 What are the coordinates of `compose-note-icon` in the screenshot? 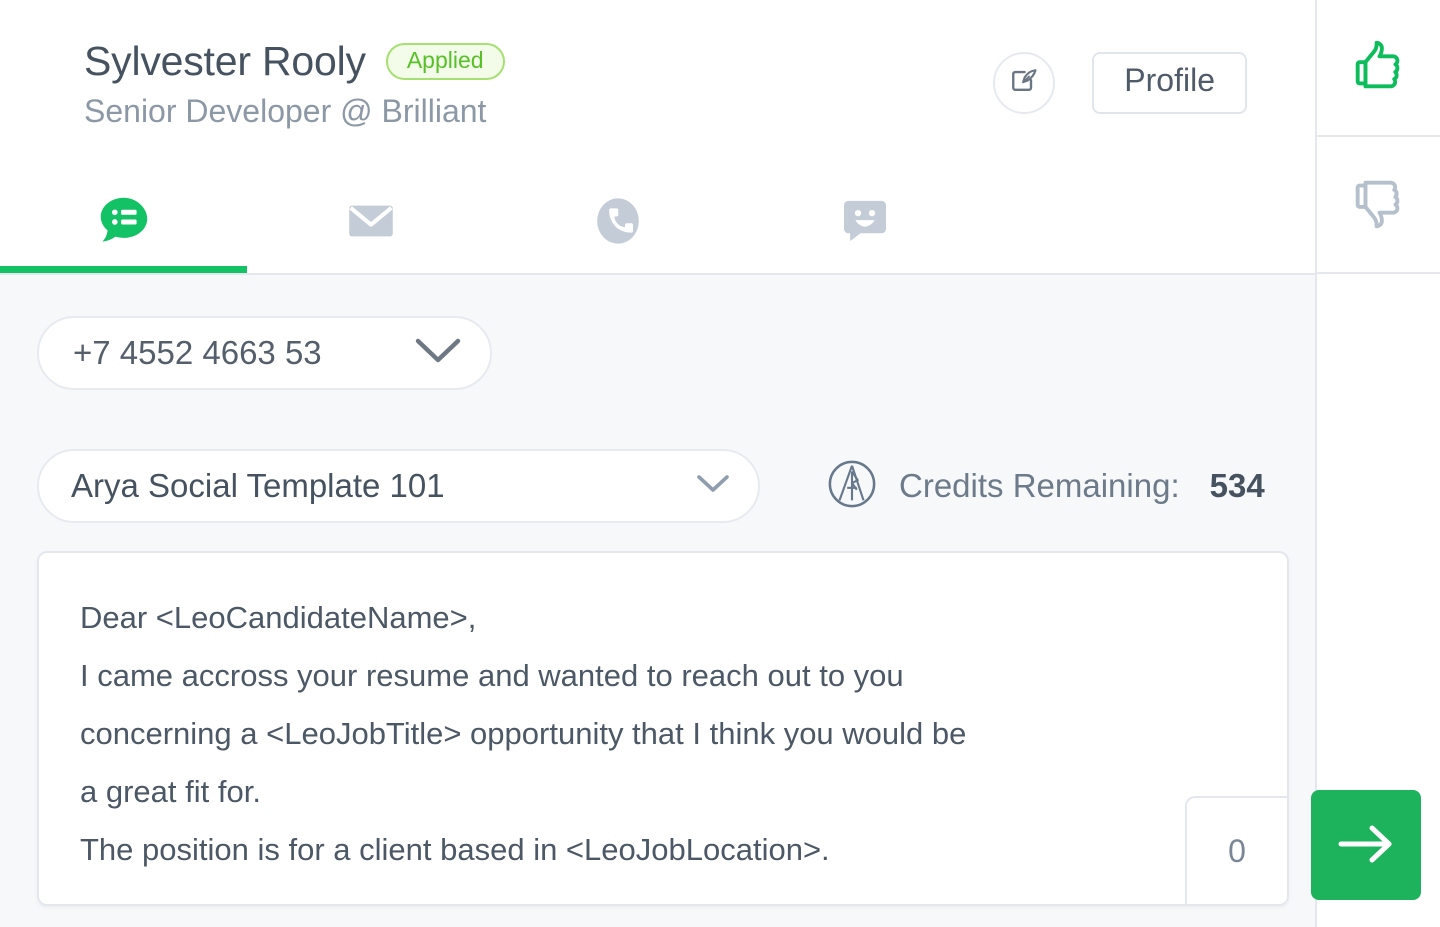 It's located at (1024, 83).